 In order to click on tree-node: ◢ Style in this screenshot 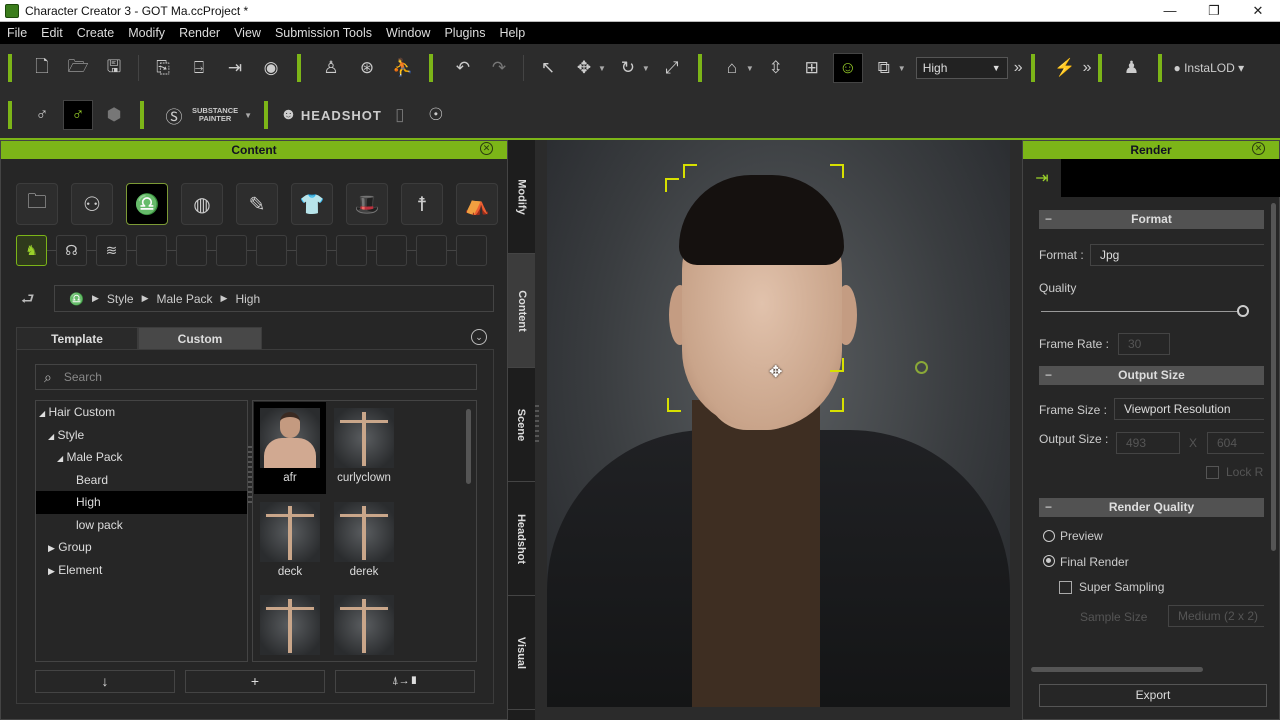, I will do `click(141, 435)`.